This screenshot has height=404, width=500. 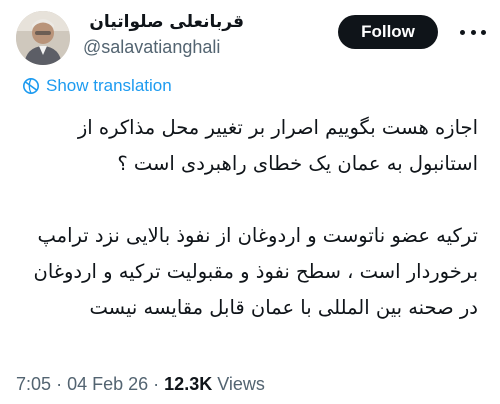 What do you see at coordinates (248, 200) in the screenshot?
I see `tweet-line-break` at bounding box center [248, 200].